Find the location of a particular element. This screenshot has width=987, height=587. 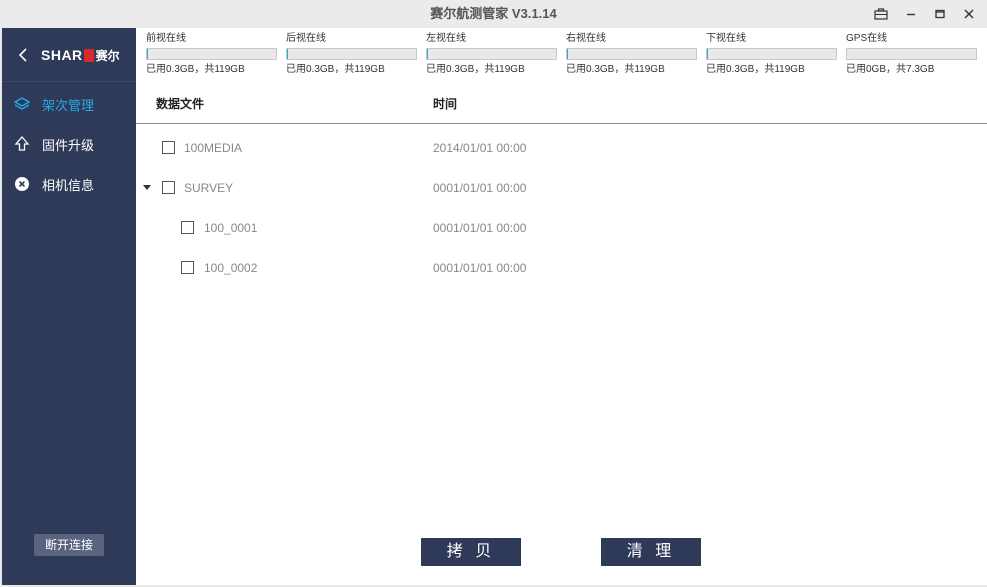

close-button is located at coordinates (969, 14).